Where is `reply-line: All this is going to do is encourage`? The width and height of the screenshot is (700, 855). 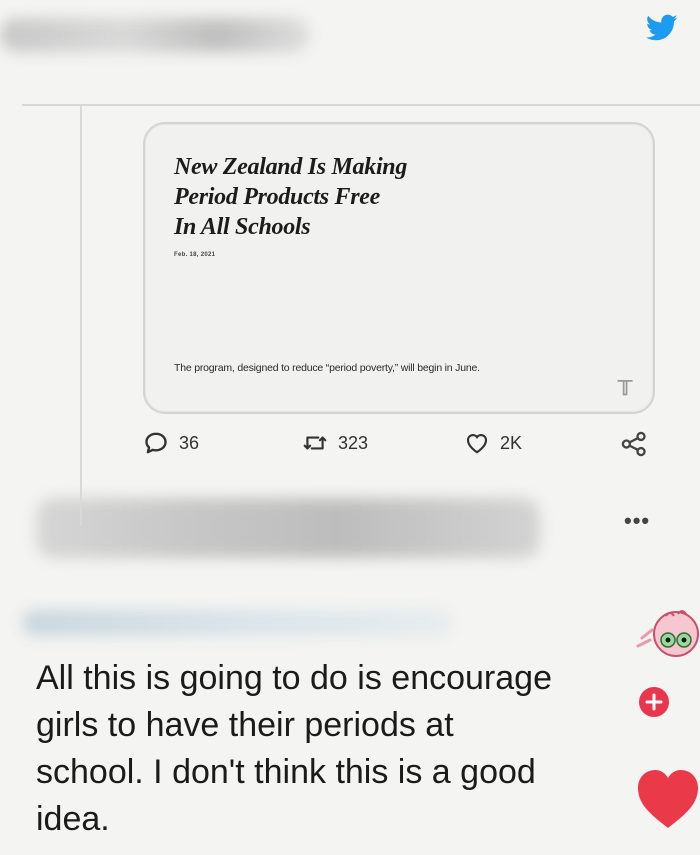
reply-line: All this is going to do is encourage is located at coordinates (294, 678).